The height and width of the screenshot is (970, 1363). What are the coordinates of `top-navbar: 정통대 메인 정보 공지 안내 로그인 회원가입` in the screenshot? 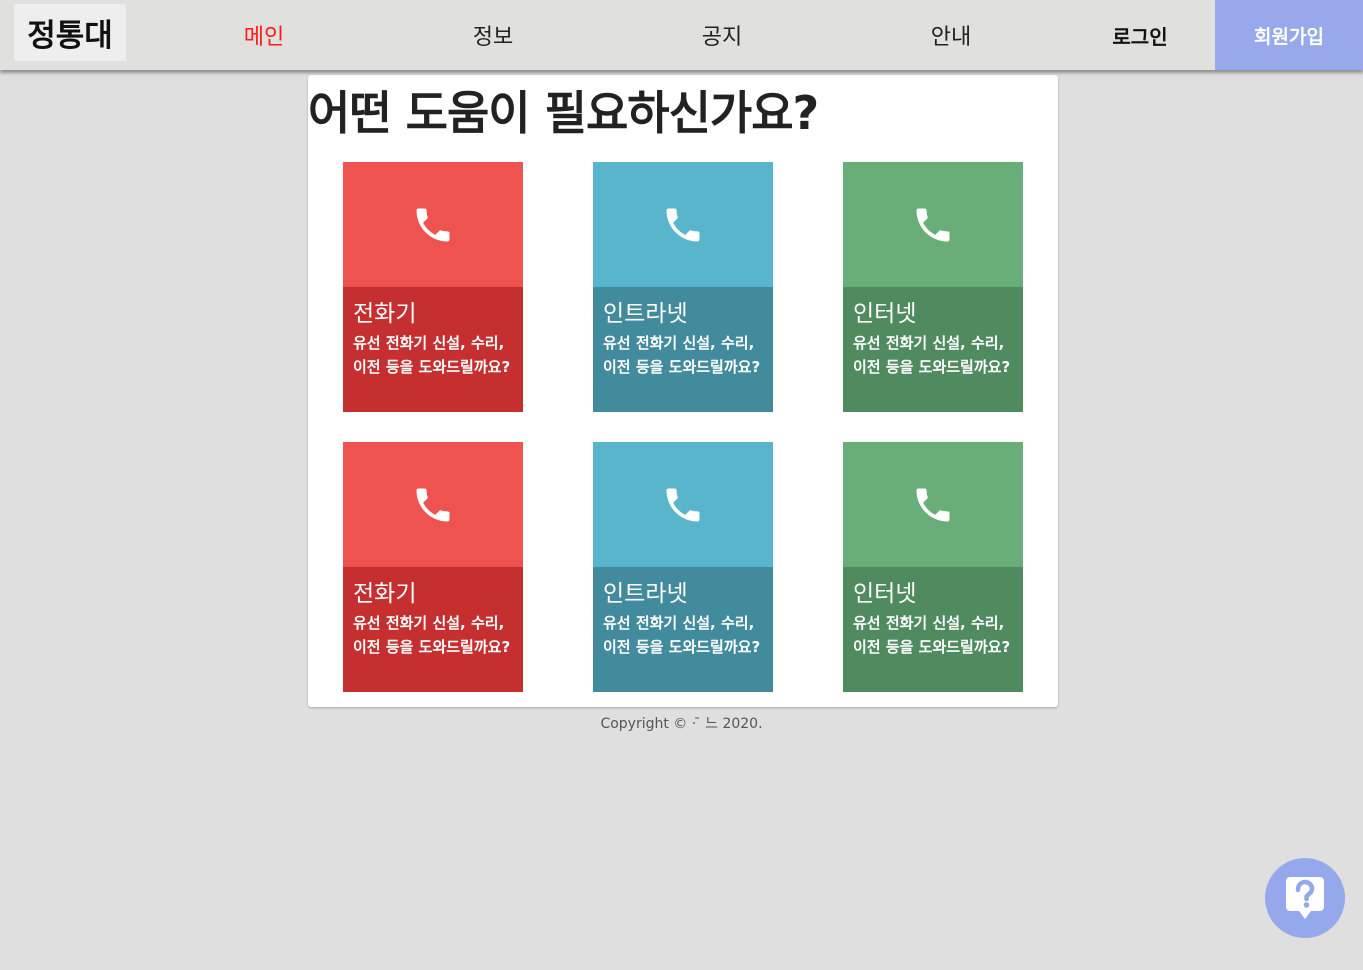 It's located at (681, 35).